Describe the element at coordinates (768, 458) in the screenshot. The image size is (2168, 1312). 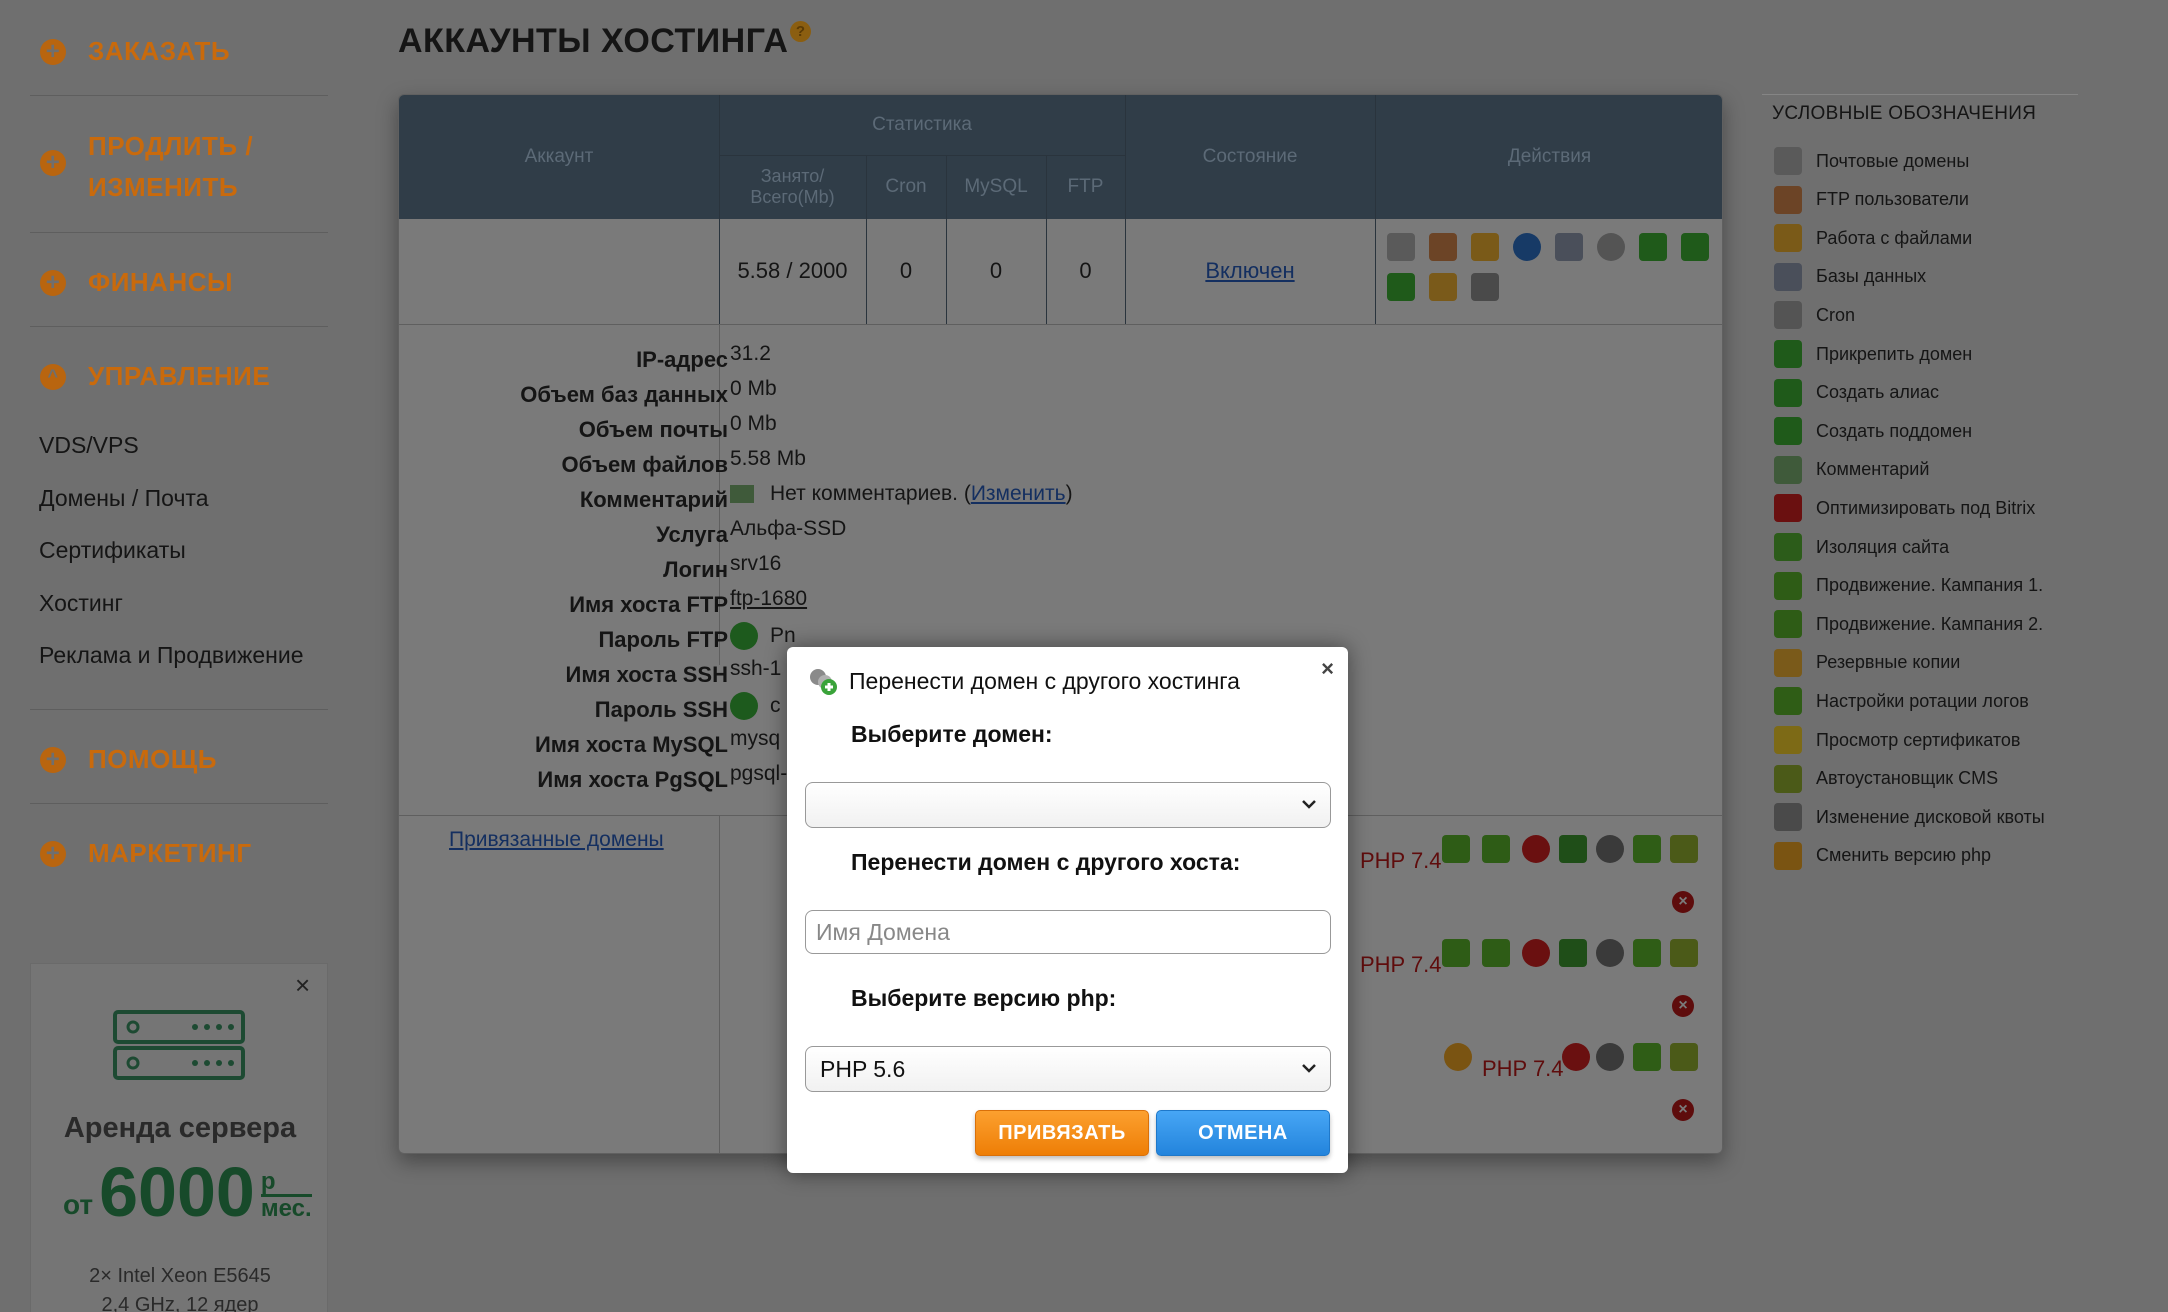
I see `value-files-size: 5.58 Mb` at that location.